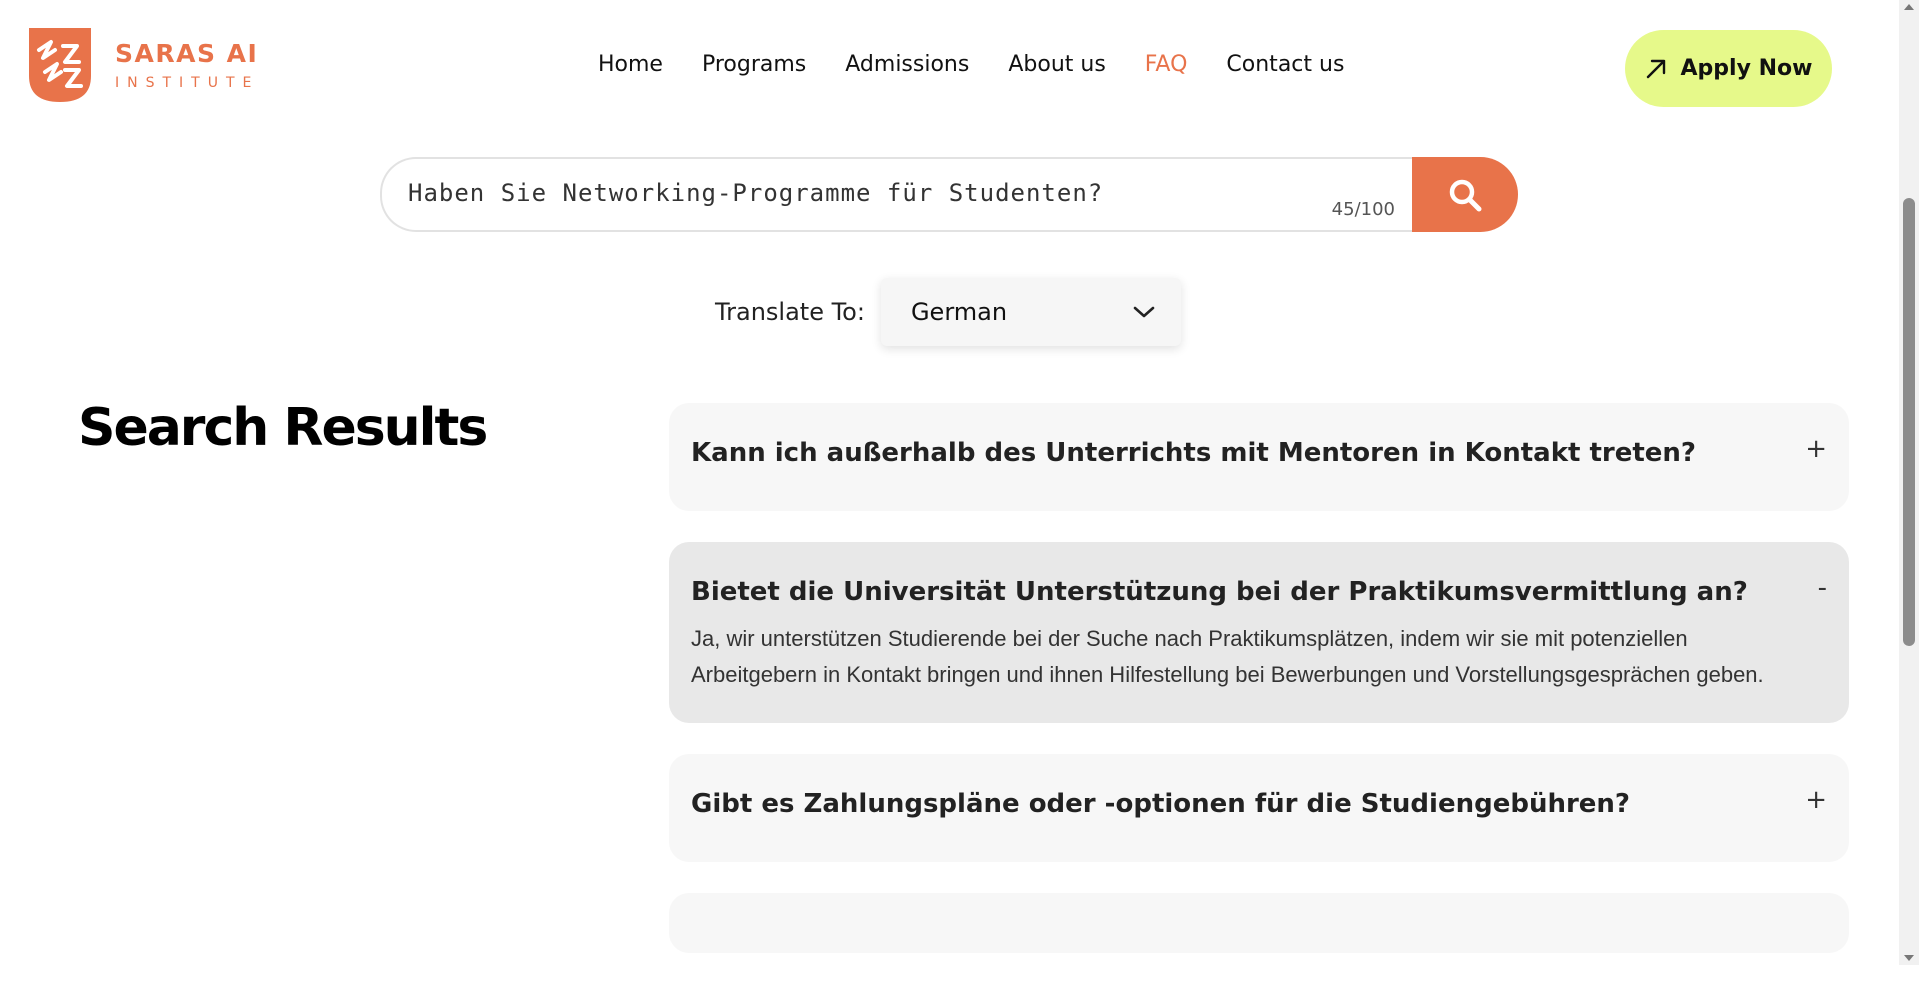  Describe the element at coordinates (959, 312) in the screenshot. I see `language-selected: German` at that location.